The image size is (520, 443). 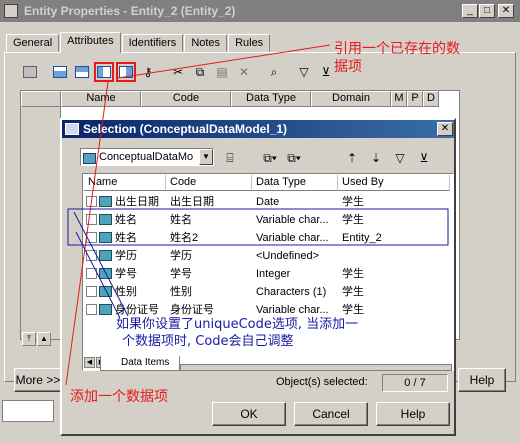 I want to click on annotation-uniquecode-line2: 个数据项时, Code会自己调整, so click(x=208, y=341).